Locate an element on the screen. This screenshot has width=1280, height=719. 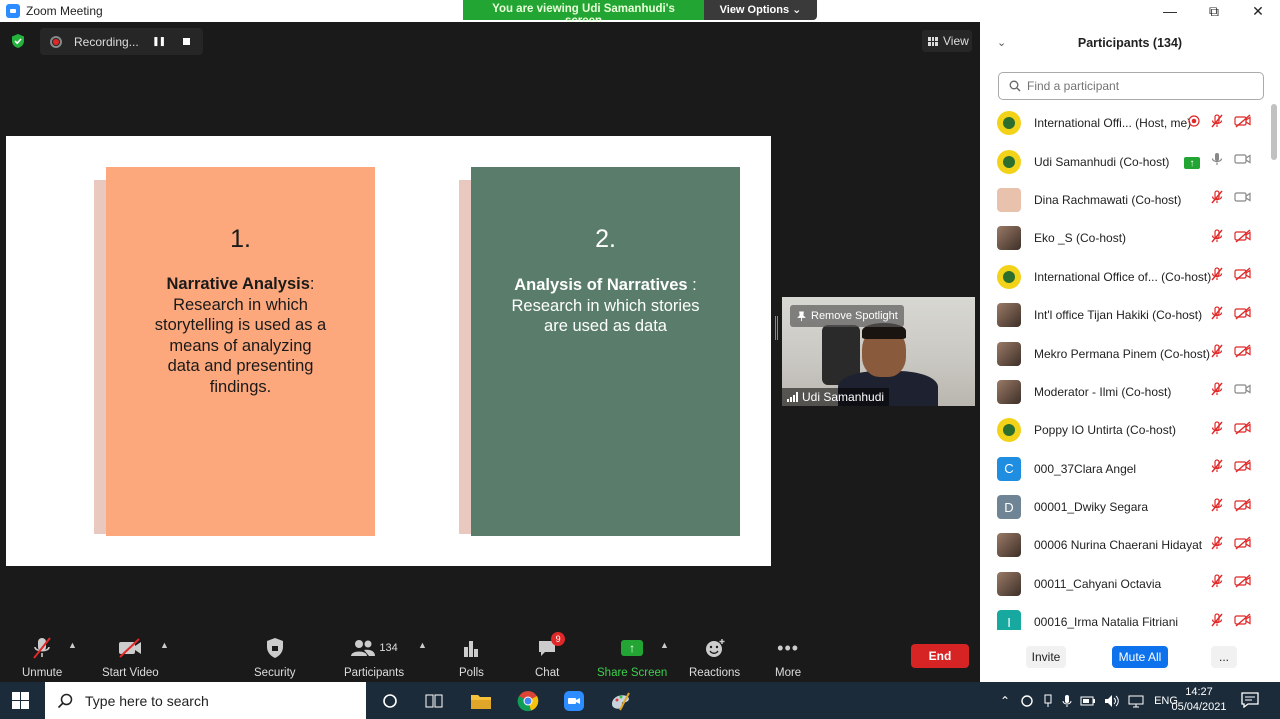
reactions-label: Reactions is located at coordinates (715, 673).